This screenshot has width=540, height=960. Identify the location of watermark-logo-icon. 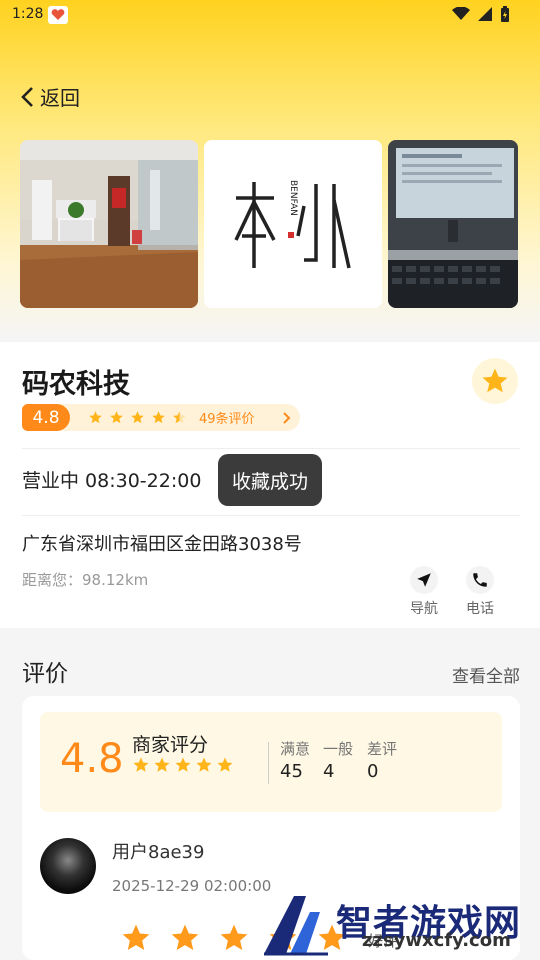
(296, 926).